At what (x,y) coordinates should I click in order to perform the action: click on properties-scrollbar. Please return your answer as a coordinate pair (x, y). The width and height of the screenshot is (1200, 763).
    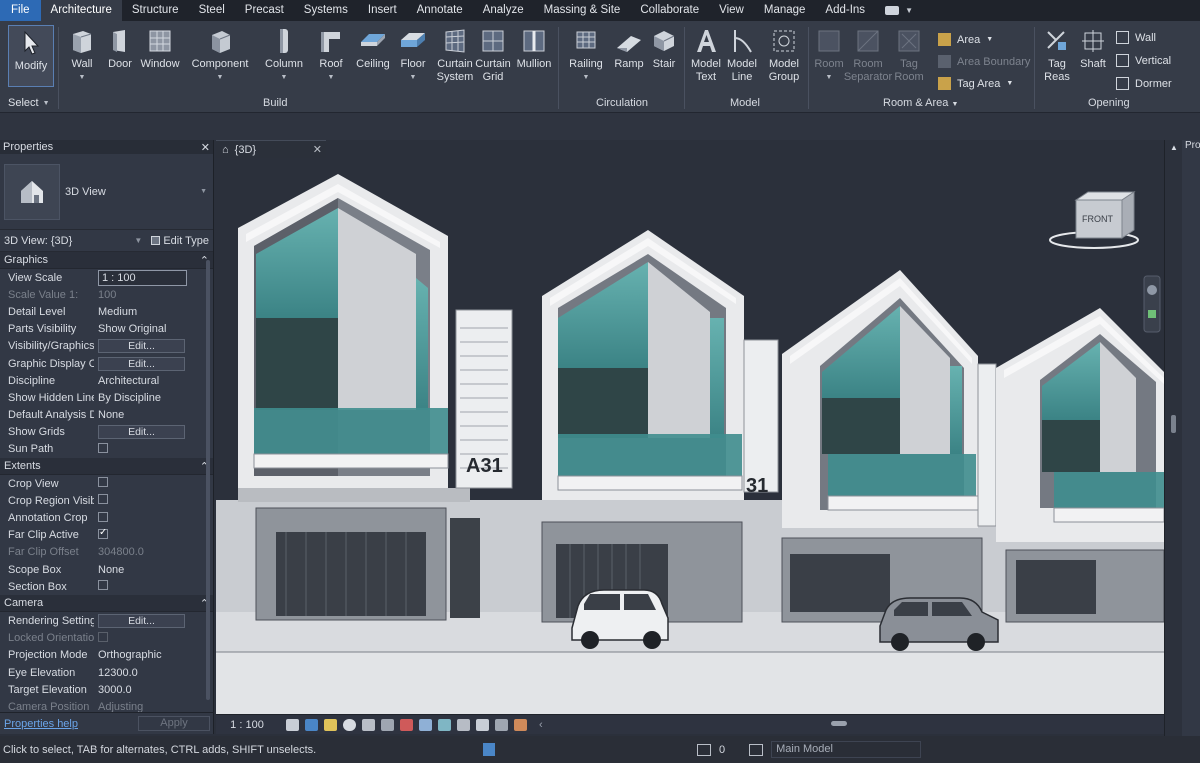
    Looking at the image, I should click on (208, 480).